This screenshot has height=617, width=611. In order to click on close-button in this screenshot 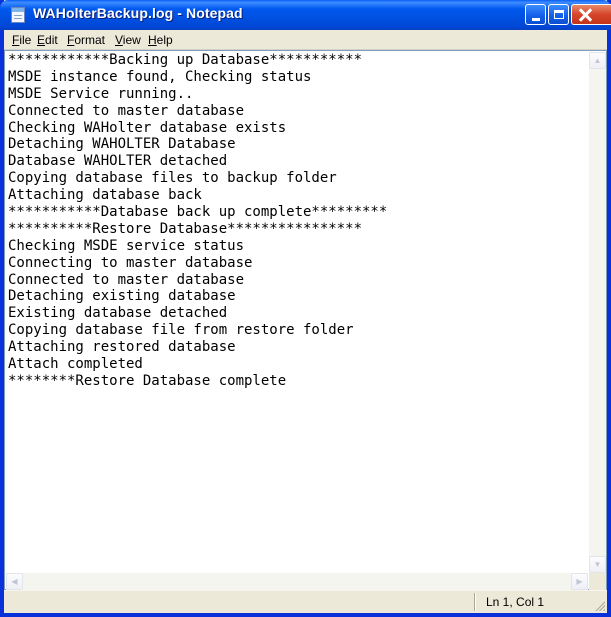, I will do `click(591, 14)`.